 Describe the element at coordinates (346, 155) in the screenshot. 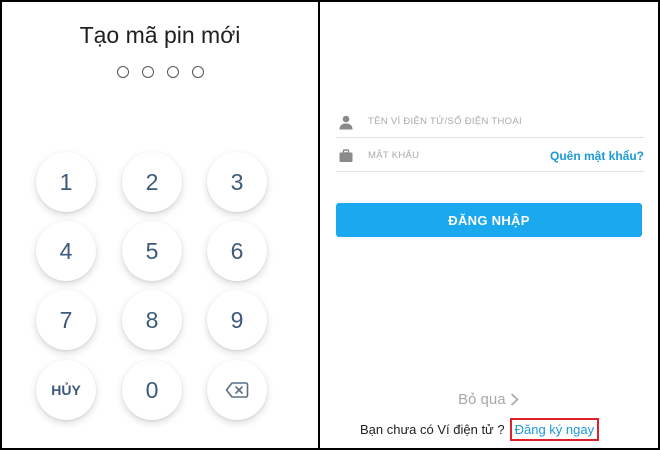

I see `briefcase-icon` at that location.